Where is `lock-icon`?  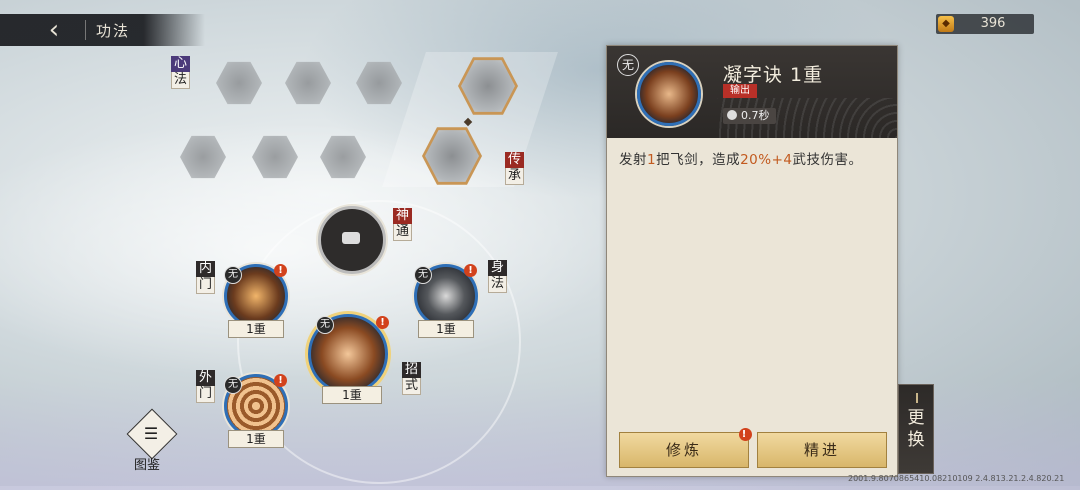
lock-icon is located at coordinates (351, 238).